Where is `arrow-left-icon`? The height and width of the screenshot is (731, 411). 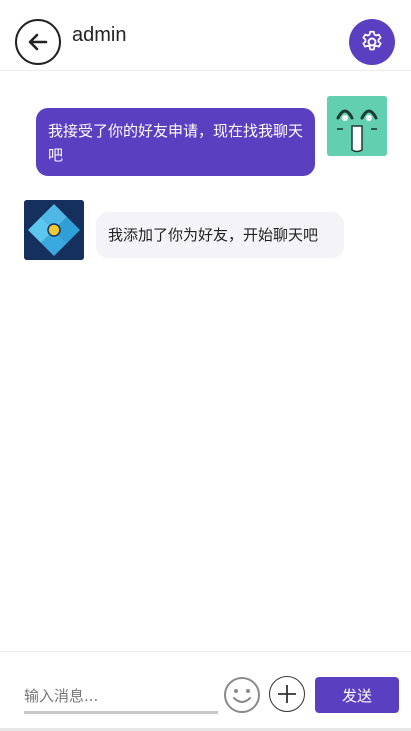 arrow-left-icon is located at coordinates (38, 42).